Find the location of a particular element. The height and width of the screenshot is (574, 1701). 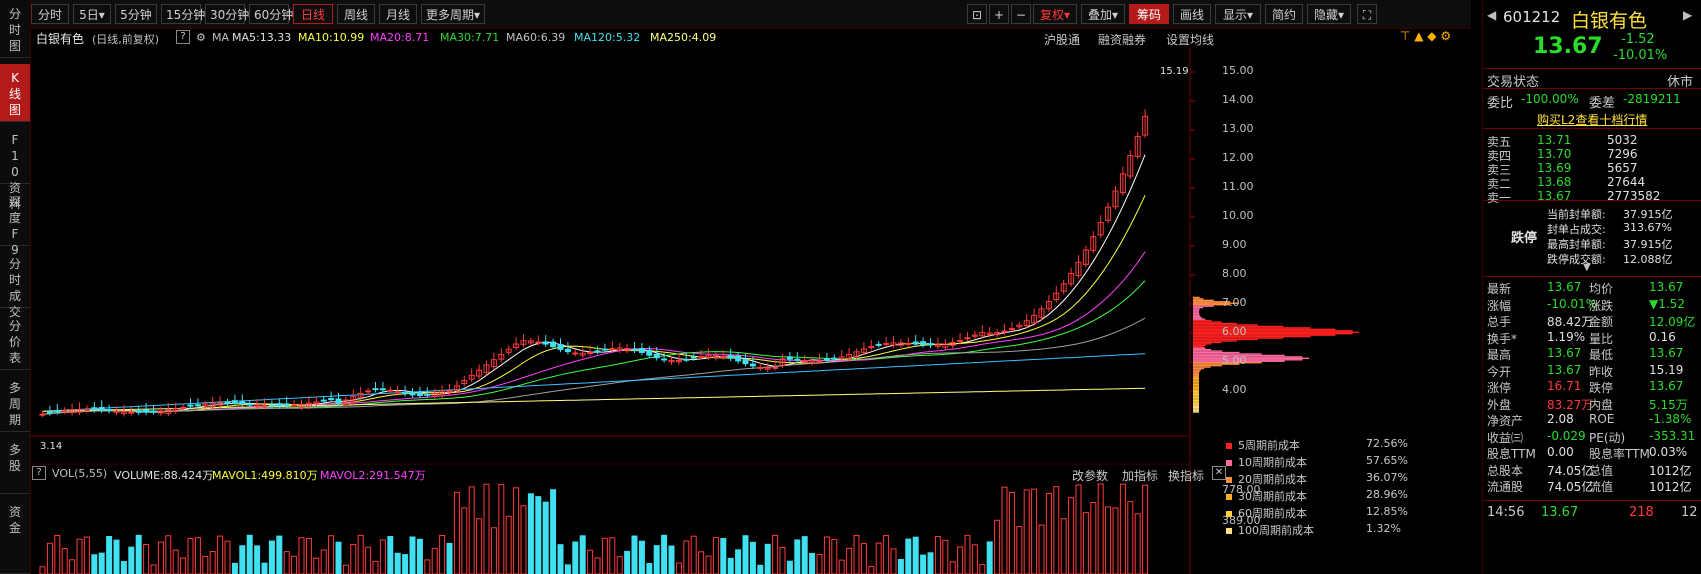

period-button: 周线 is located at coordinates (356, 14).